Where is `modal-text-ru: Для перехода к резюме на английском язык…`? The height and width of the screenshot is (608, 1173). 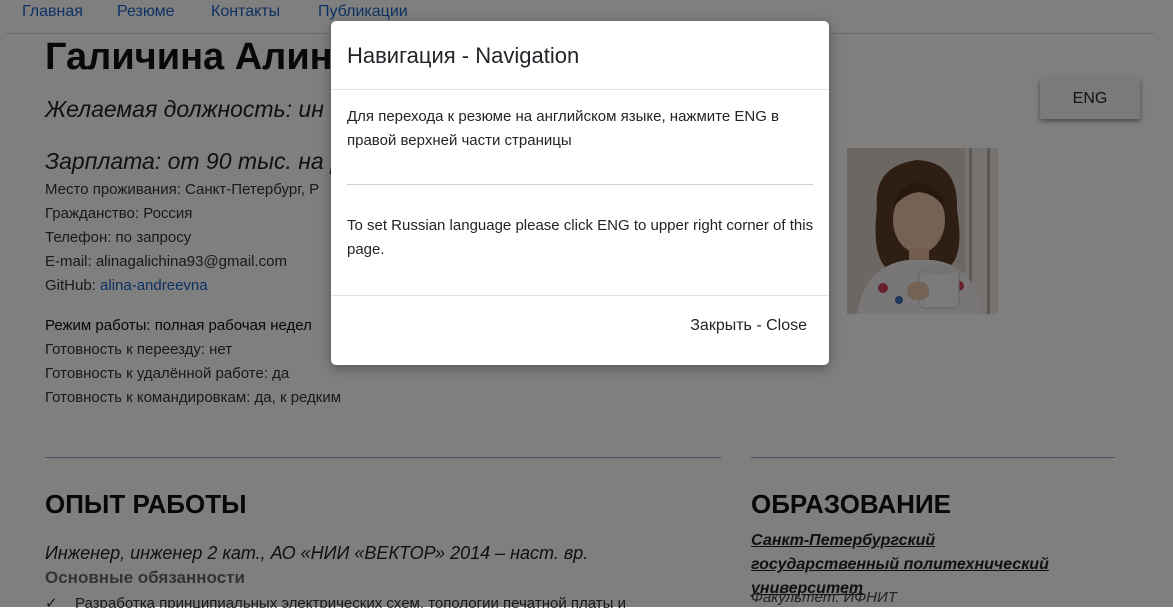
modal-text-ru: Для перехода к резюме на английском язык… is located at coordinates (563, 128).